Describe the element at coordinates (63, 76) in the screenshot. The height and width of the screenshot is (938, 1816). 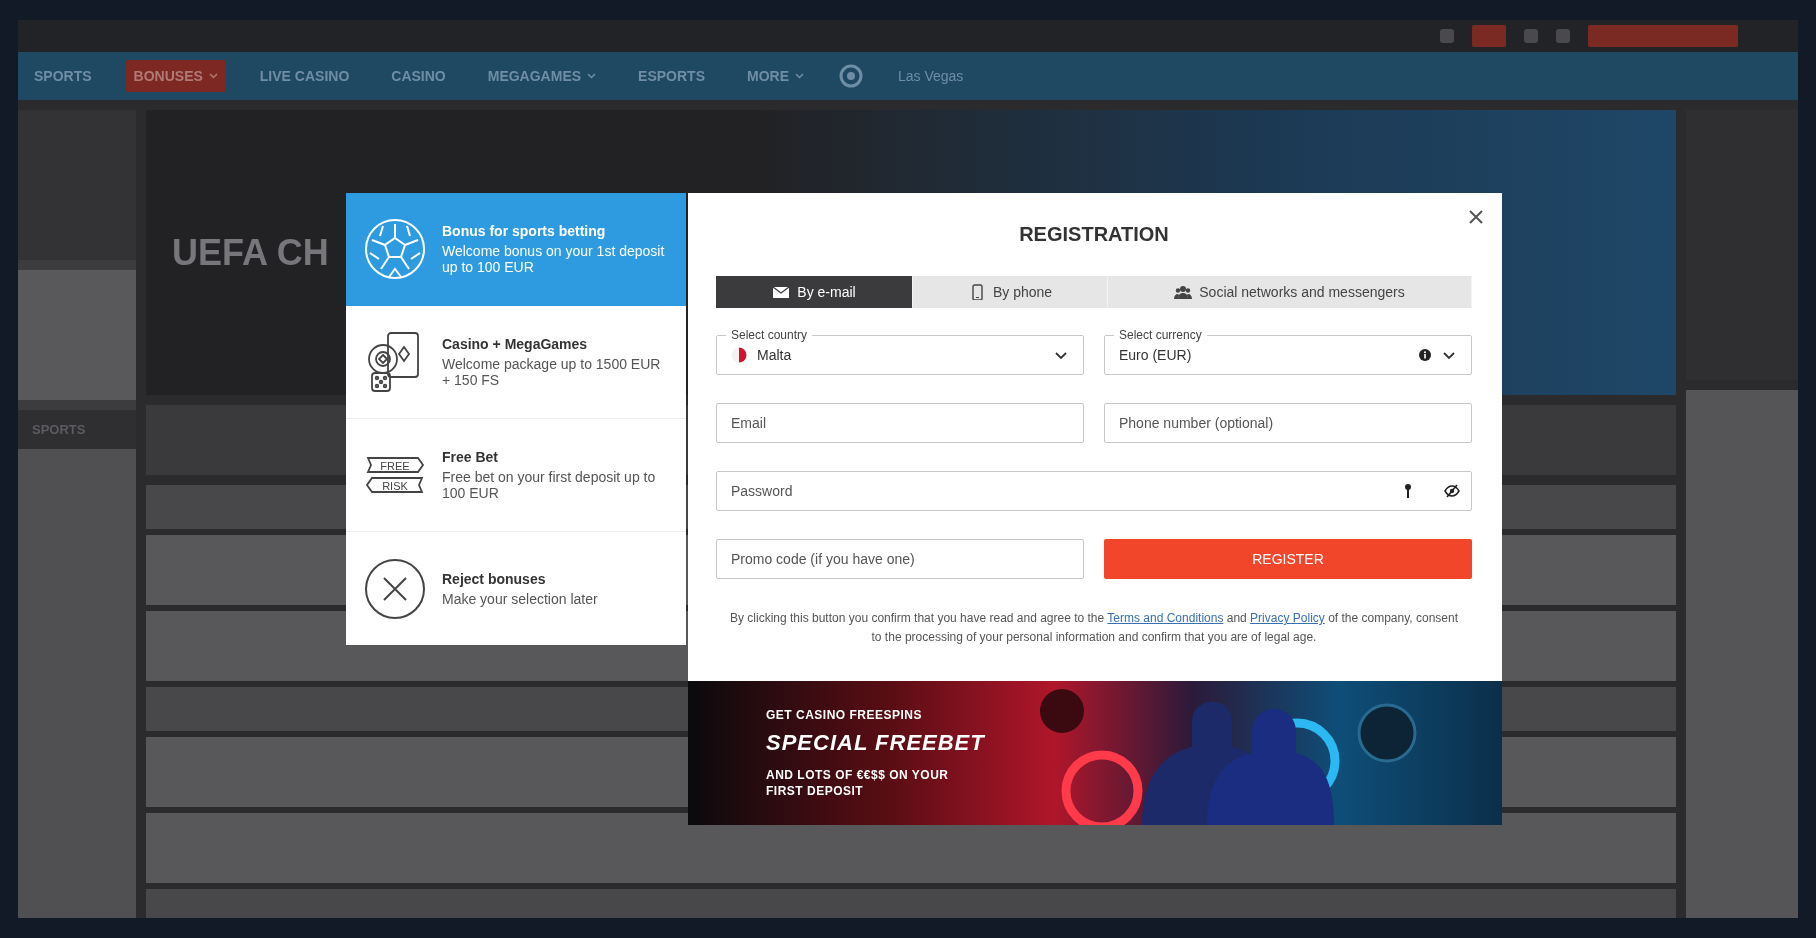
I see `nav-item: SPORTS` at that location.